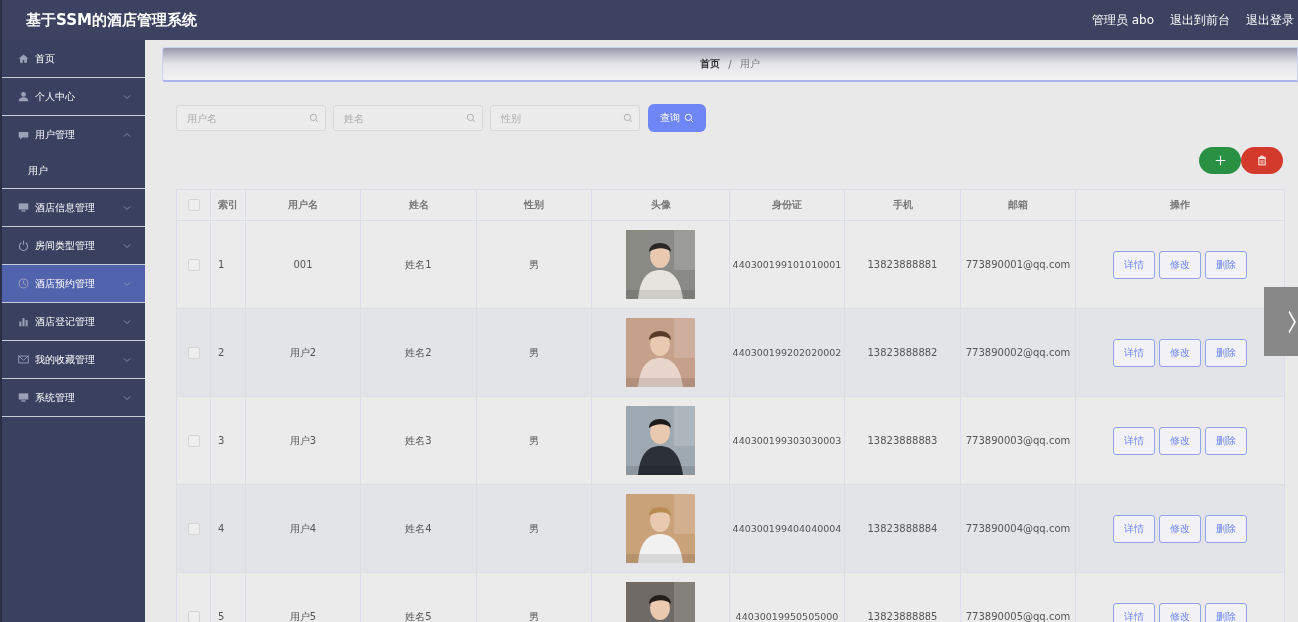  What do you see at coordinates (303, 264) in the screenshot?
I see `table-cell: 001` at bounding box center [303, 264].